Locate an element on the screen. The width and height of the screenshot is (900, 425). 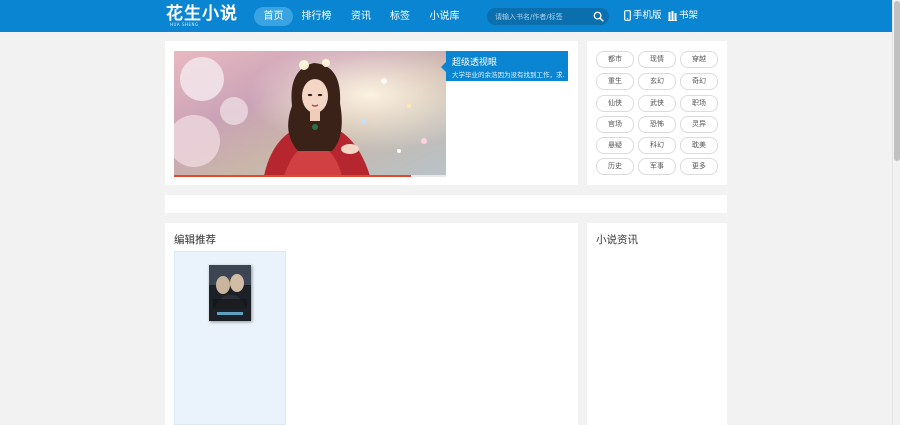
mobile-version-label: 手机版 is located at coordinates (647, 15).